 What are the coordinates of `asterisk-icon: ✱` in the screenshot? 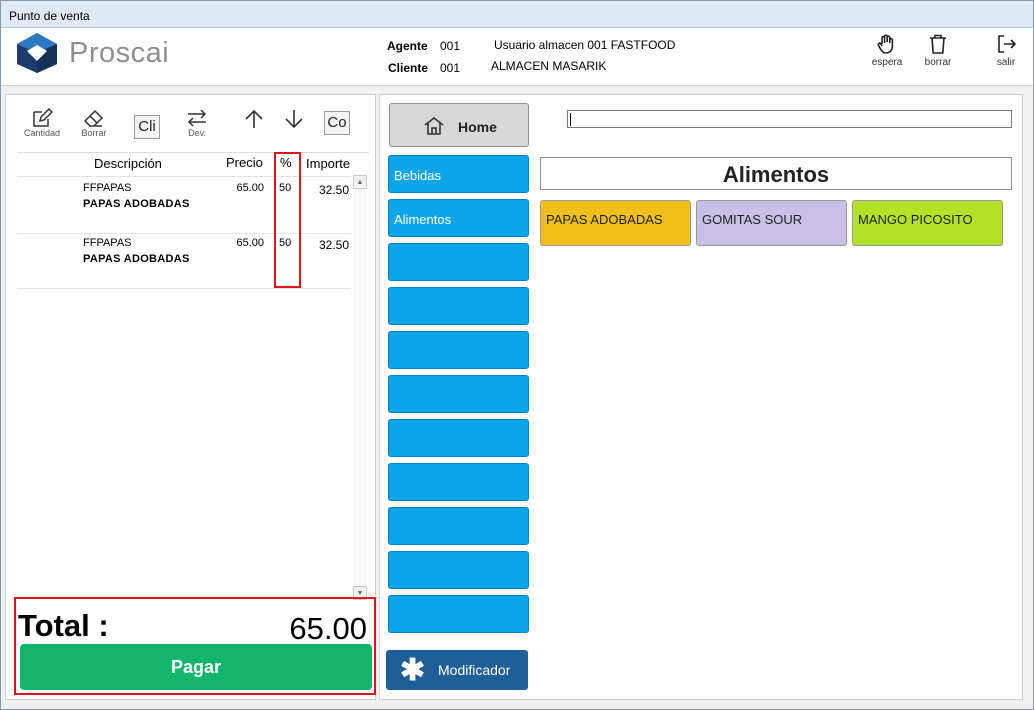 It's located at (413, 670).